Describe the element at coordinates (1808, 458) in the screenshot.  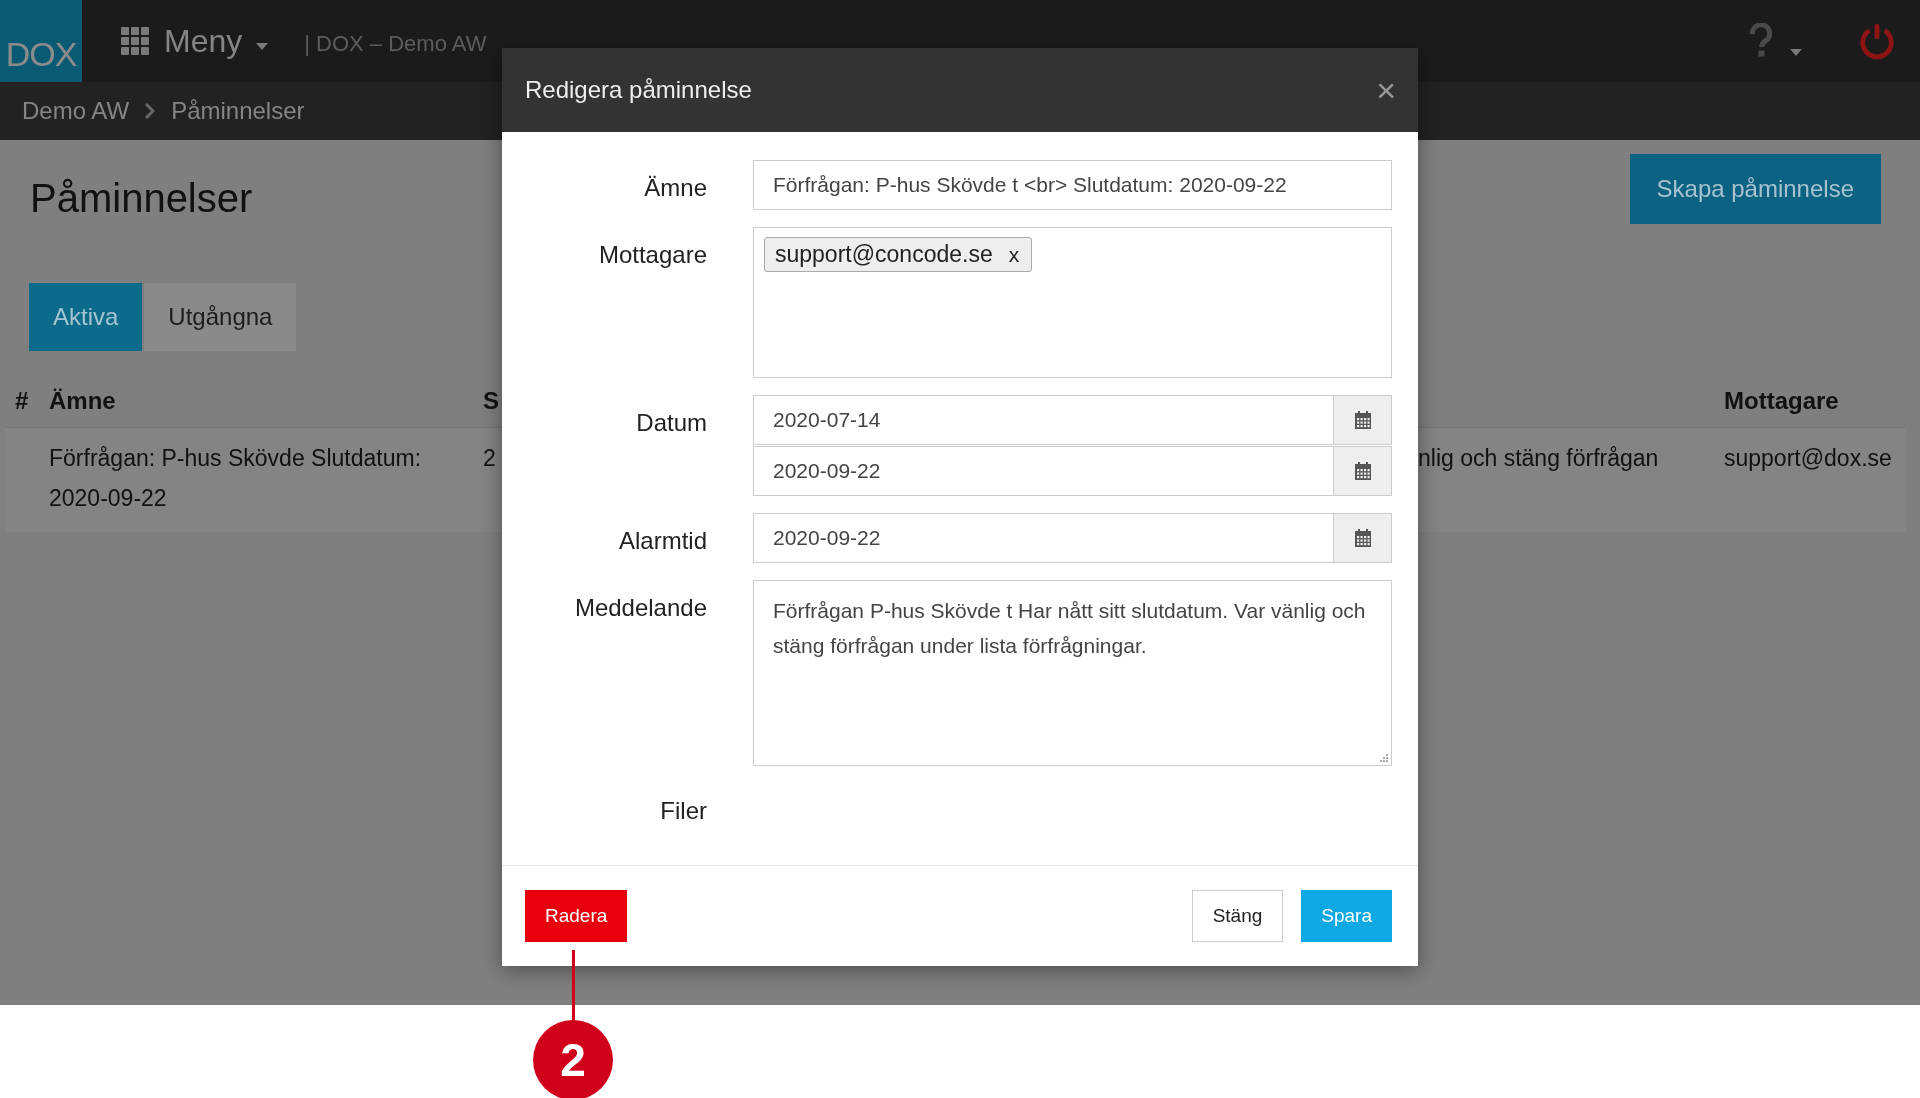
I see `table-cell: support@dox.se` at that location.